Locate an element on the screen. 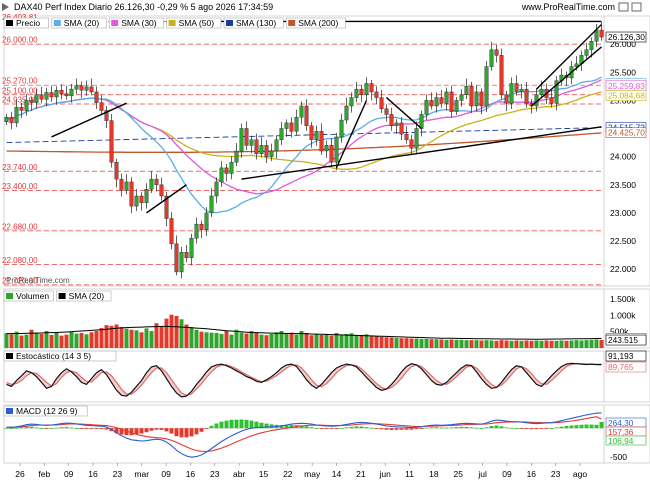 The image size is (650, 483). macd-frame is located at coordinates (326, 434).